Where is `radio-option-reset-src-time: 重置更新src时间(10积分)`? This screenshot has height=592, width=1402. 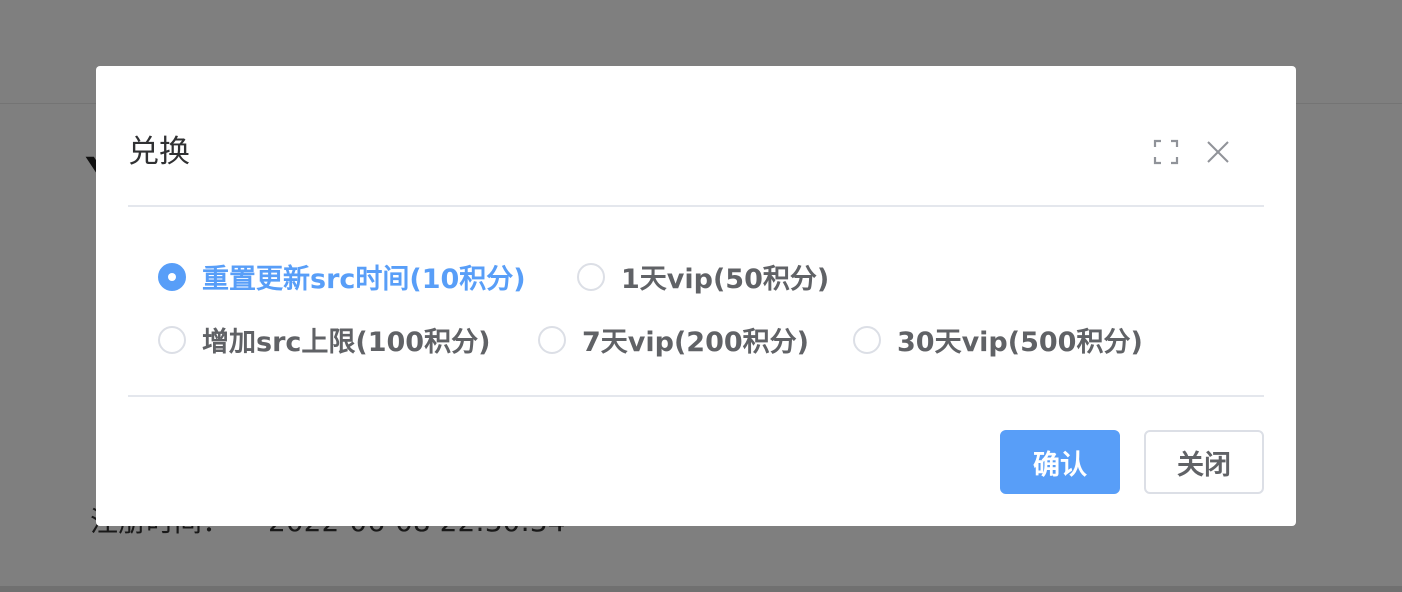 radio-option-reset-src-time: 重置更新src时间(10积分) is located at coordinates (342, 276).